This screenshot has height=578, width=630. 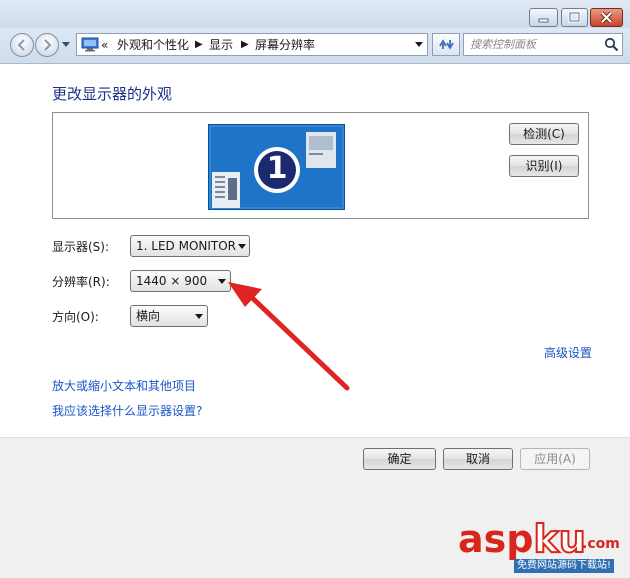 I want to click on address-bar-row: « 外观和个性化 ▶ 显示 ▶ 屏幕分辨率 搜索控制面板, so click(x=315, y=46).